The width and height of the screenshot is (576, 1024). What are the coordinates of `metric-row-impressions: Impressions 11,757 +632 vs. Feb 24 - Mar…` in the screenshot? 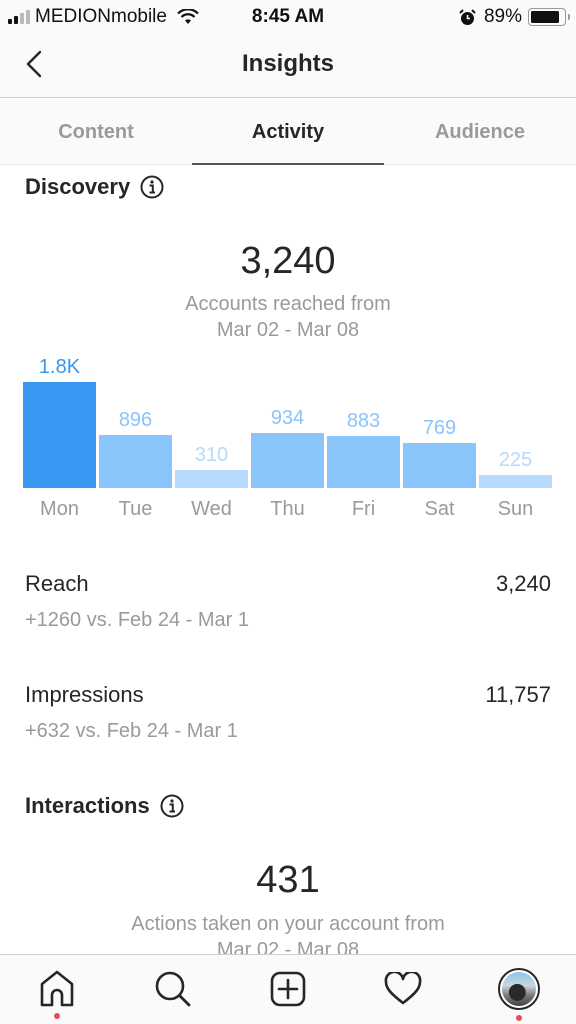 It's located at (288, 717).